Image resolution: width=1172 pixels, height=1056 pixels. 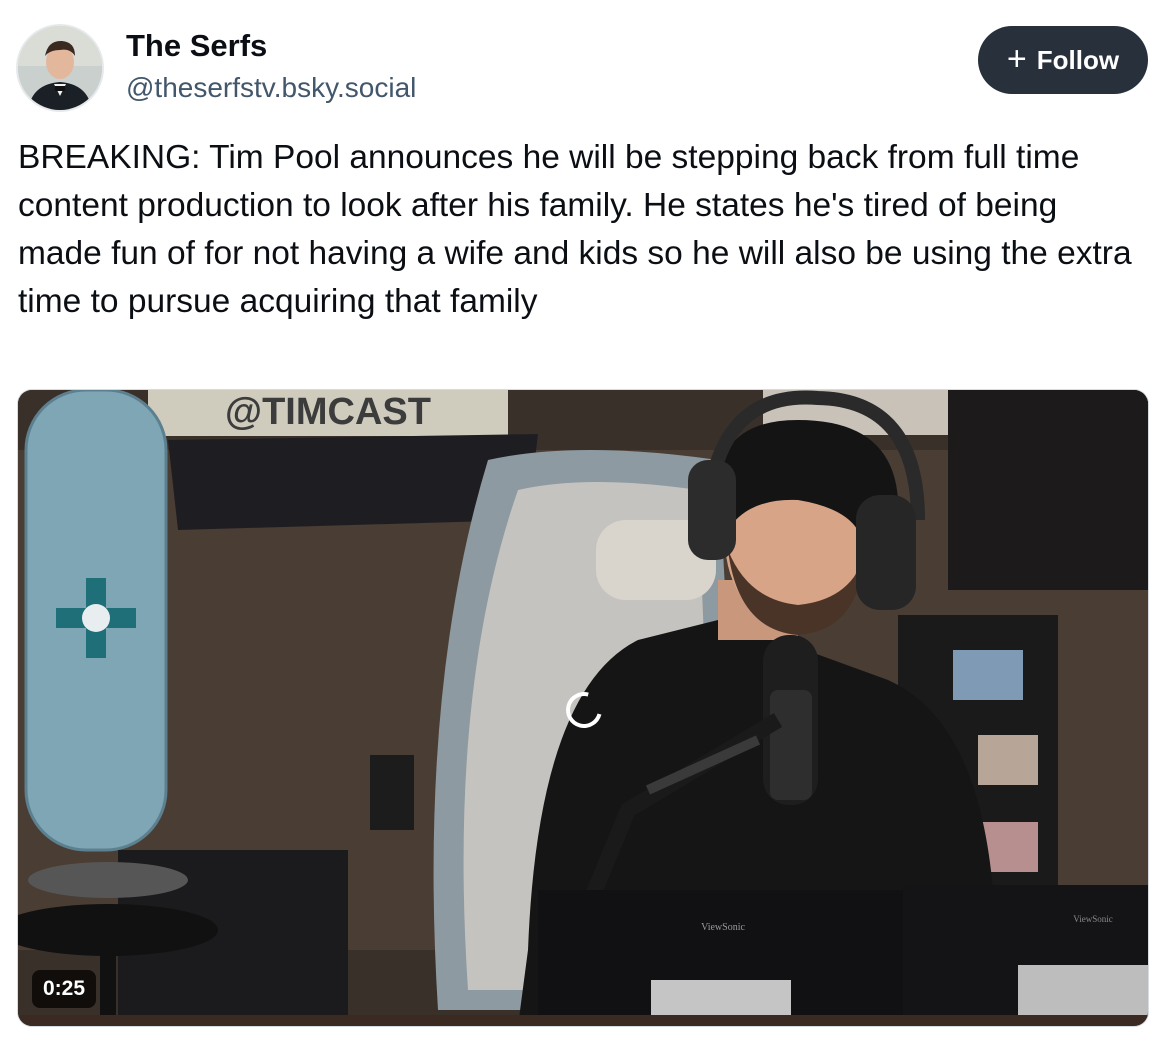 I want to click on timcast-sign: @TIMCAST, so click(x=328, y=412).